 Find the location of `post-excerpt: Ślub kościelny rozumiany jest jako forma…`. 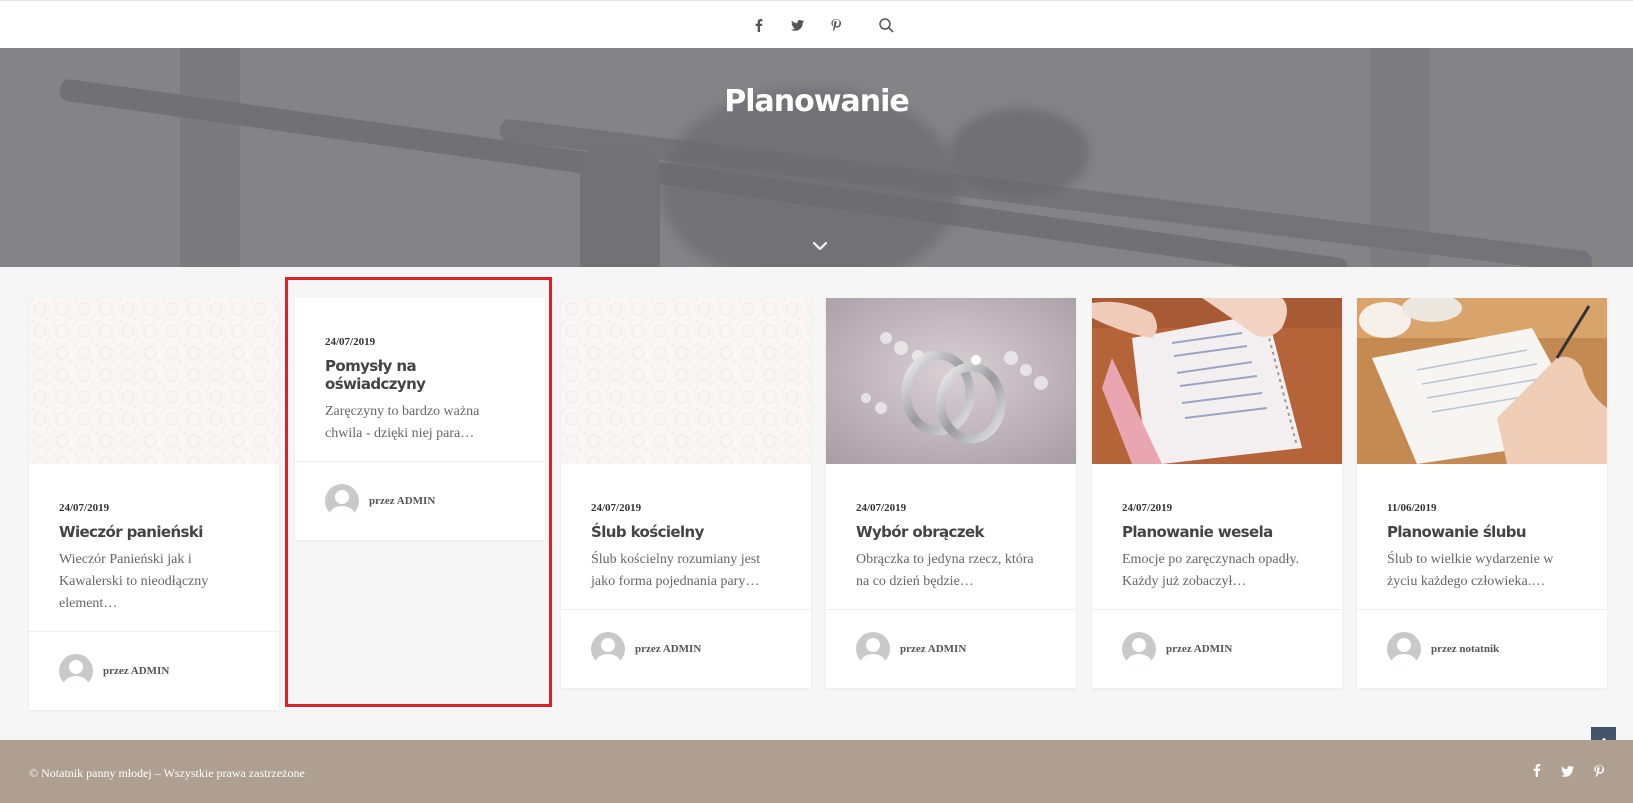

post-excerpt: Ślub kościelny rozumiany jest jako forma… is located at coordinates (676, 570).